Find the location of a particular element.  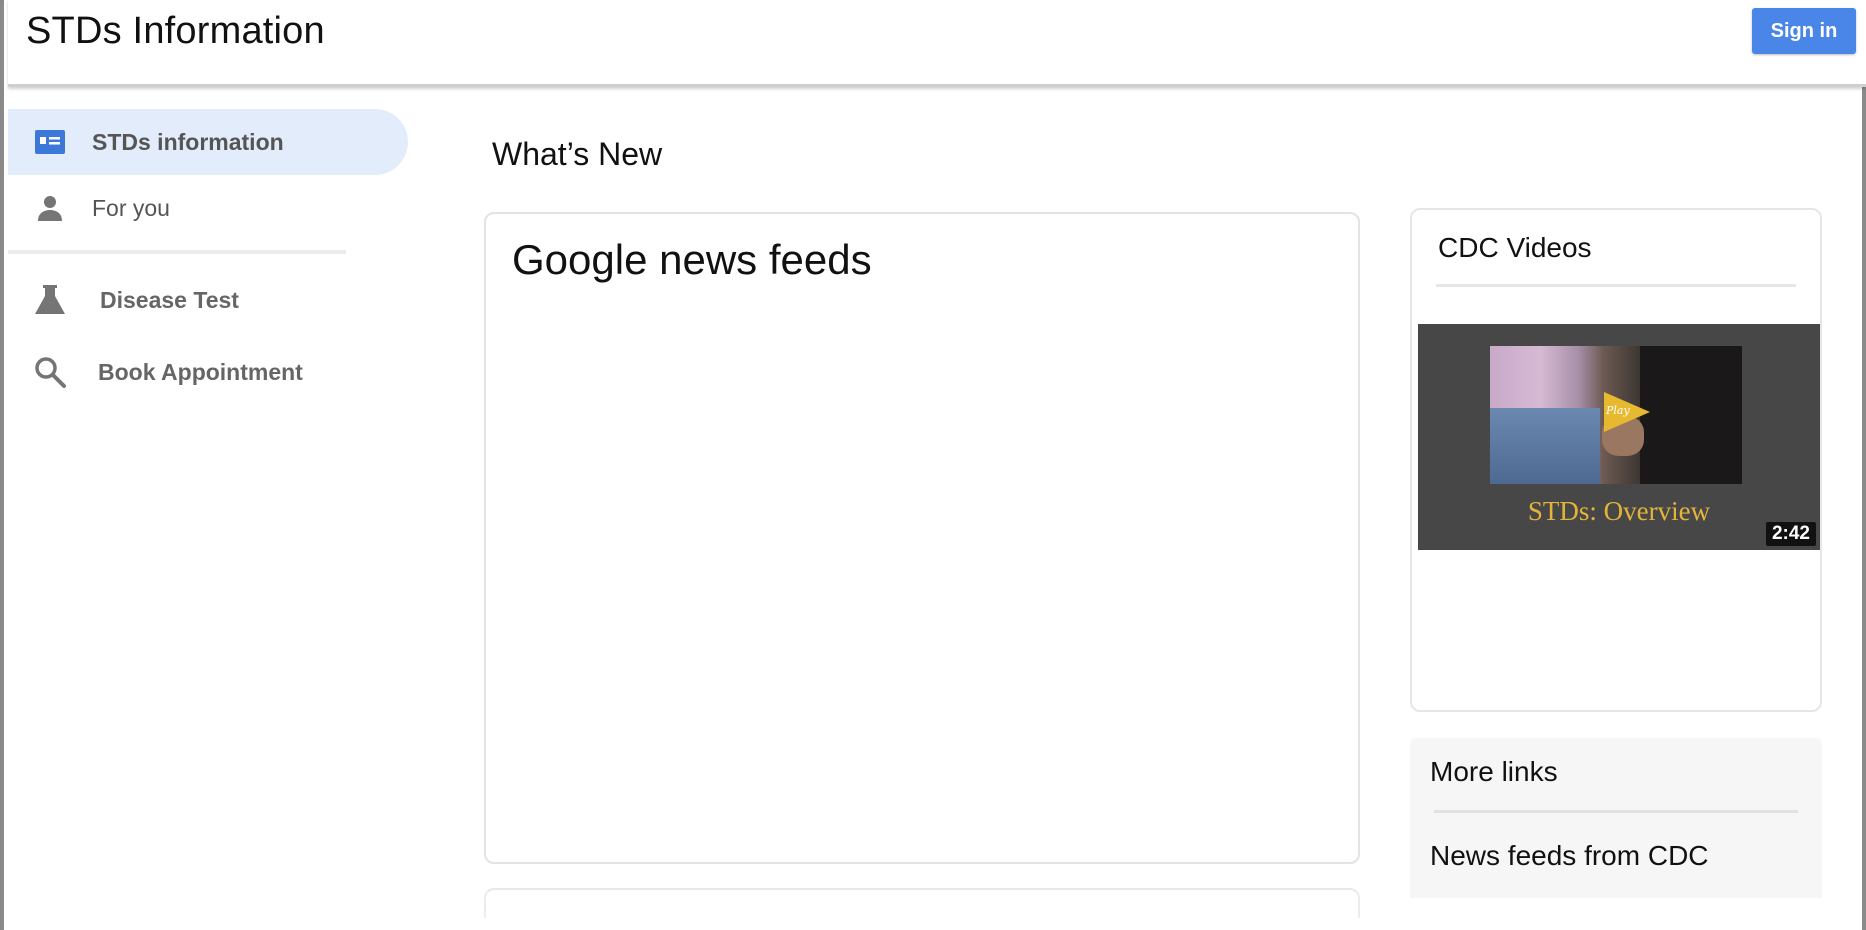

more-links-title: More links is located at coordinates (1494, 771).